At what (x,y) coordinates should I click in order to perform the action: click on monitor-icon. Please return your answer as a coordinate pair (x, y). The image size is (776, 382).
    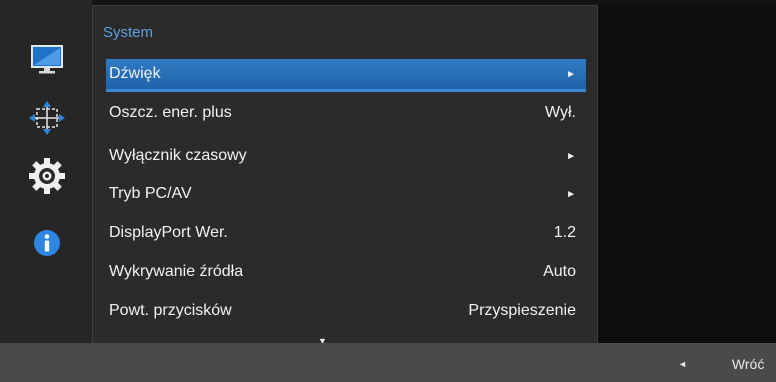
    Looking at the image, I should click on (47, 60).